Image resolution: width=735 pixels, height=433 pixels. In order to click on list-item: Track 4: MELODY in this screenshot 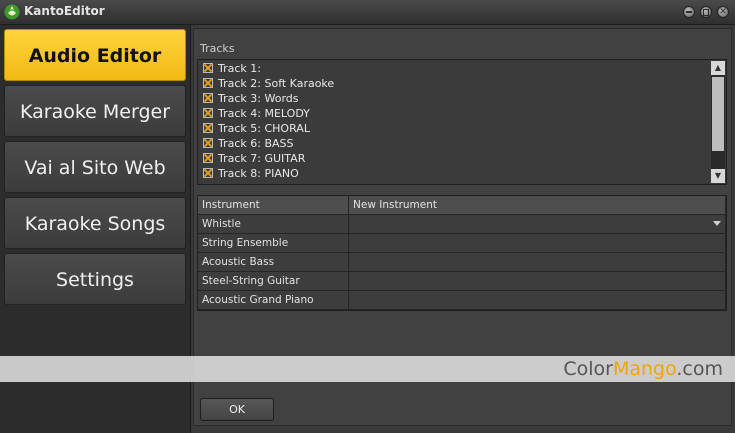, I will do `click(256, 113)`.